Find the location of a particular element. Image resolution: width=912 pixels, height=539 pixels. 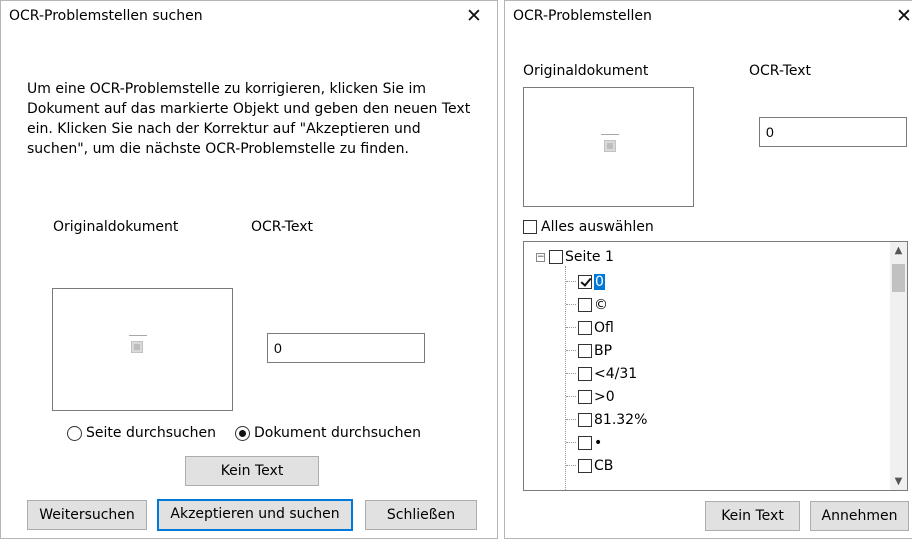

tree-item-label: Ofl is located at coordinates (604, 327).